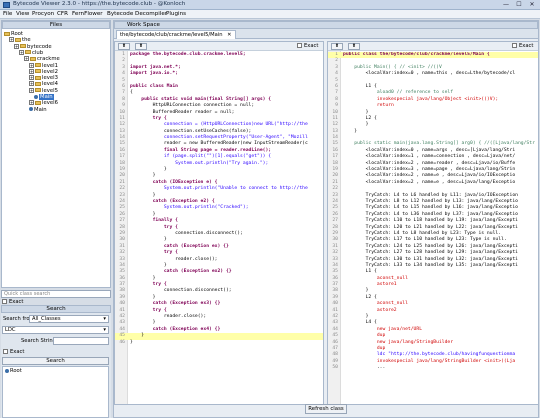 This screenshot has width=540, height=418. Describe the element at coordinates (368, 106) in the screenshot. I see `code-text: return` at that location.